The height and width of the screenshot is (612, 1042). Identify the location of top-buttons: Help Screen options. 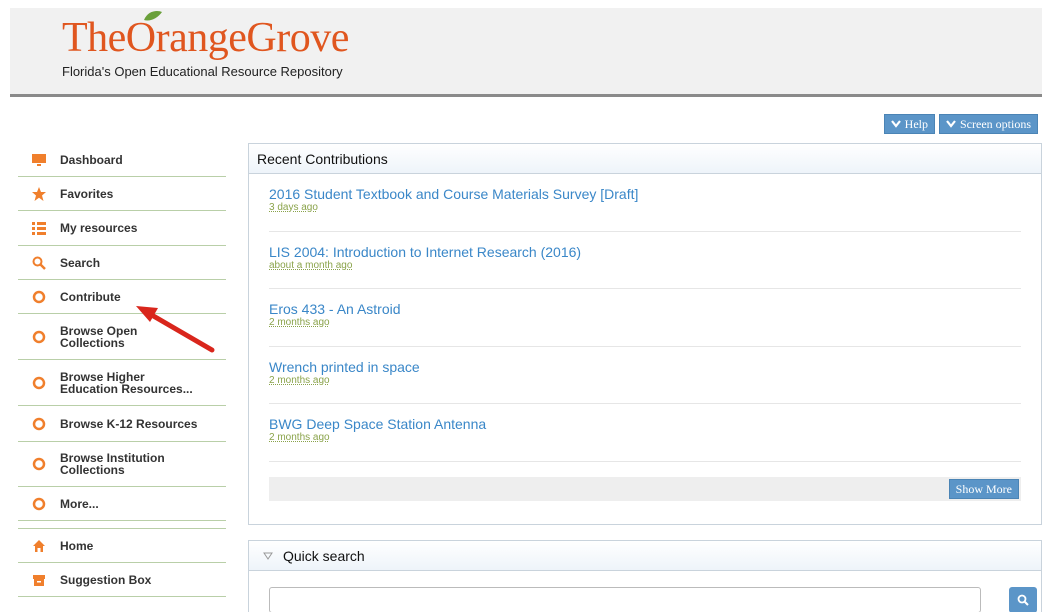
(960, 124).